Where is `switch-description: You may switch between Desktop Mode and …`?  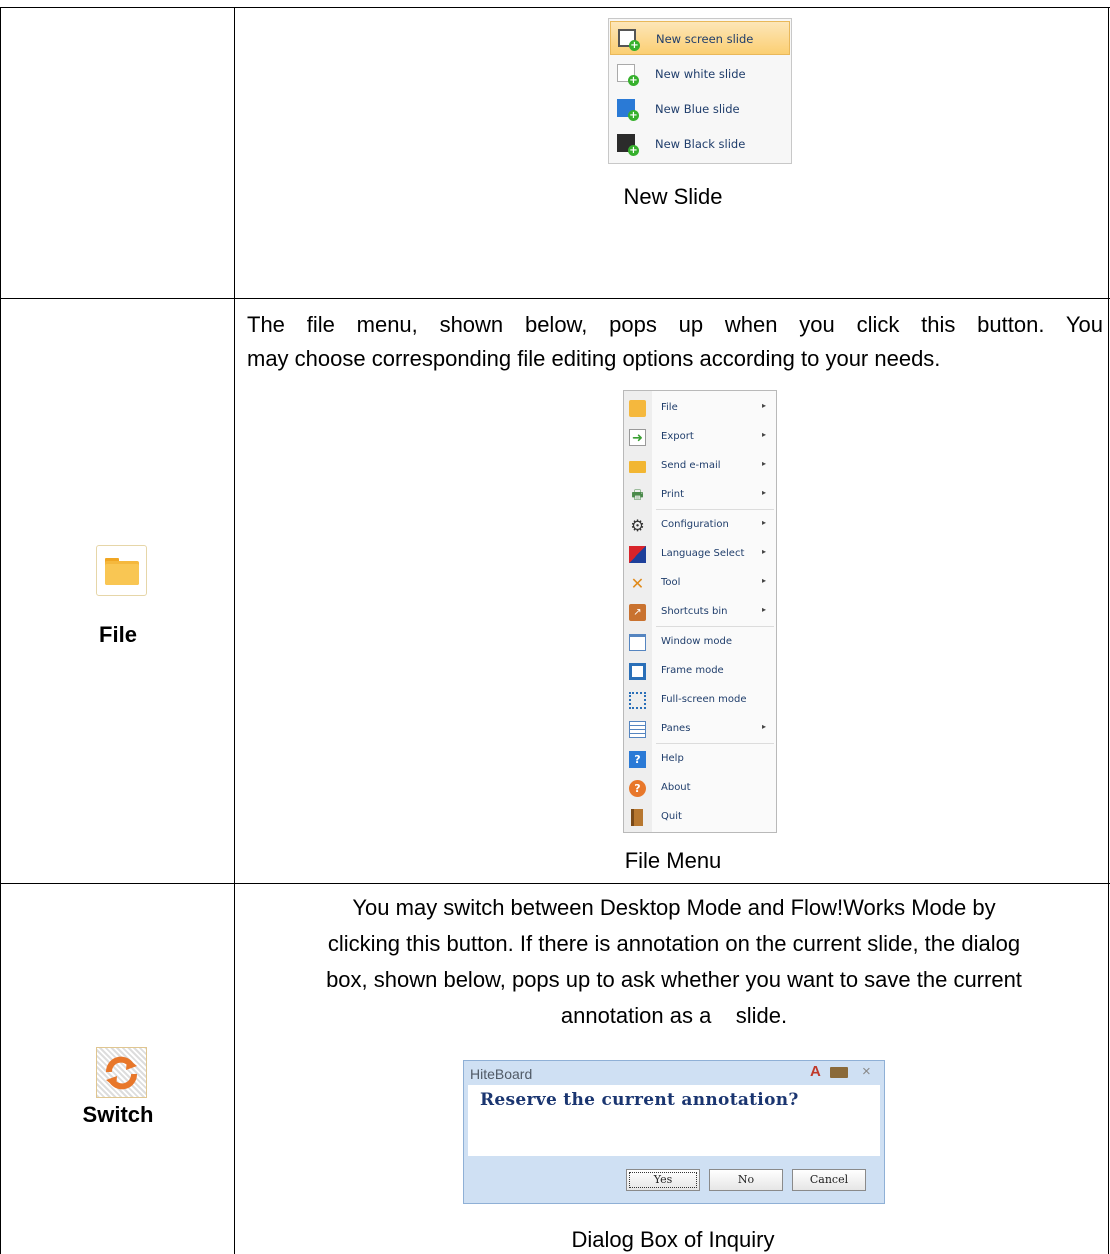 switch-description: You may switch between Desktop Mode and … is located at coordinates (674, 962).